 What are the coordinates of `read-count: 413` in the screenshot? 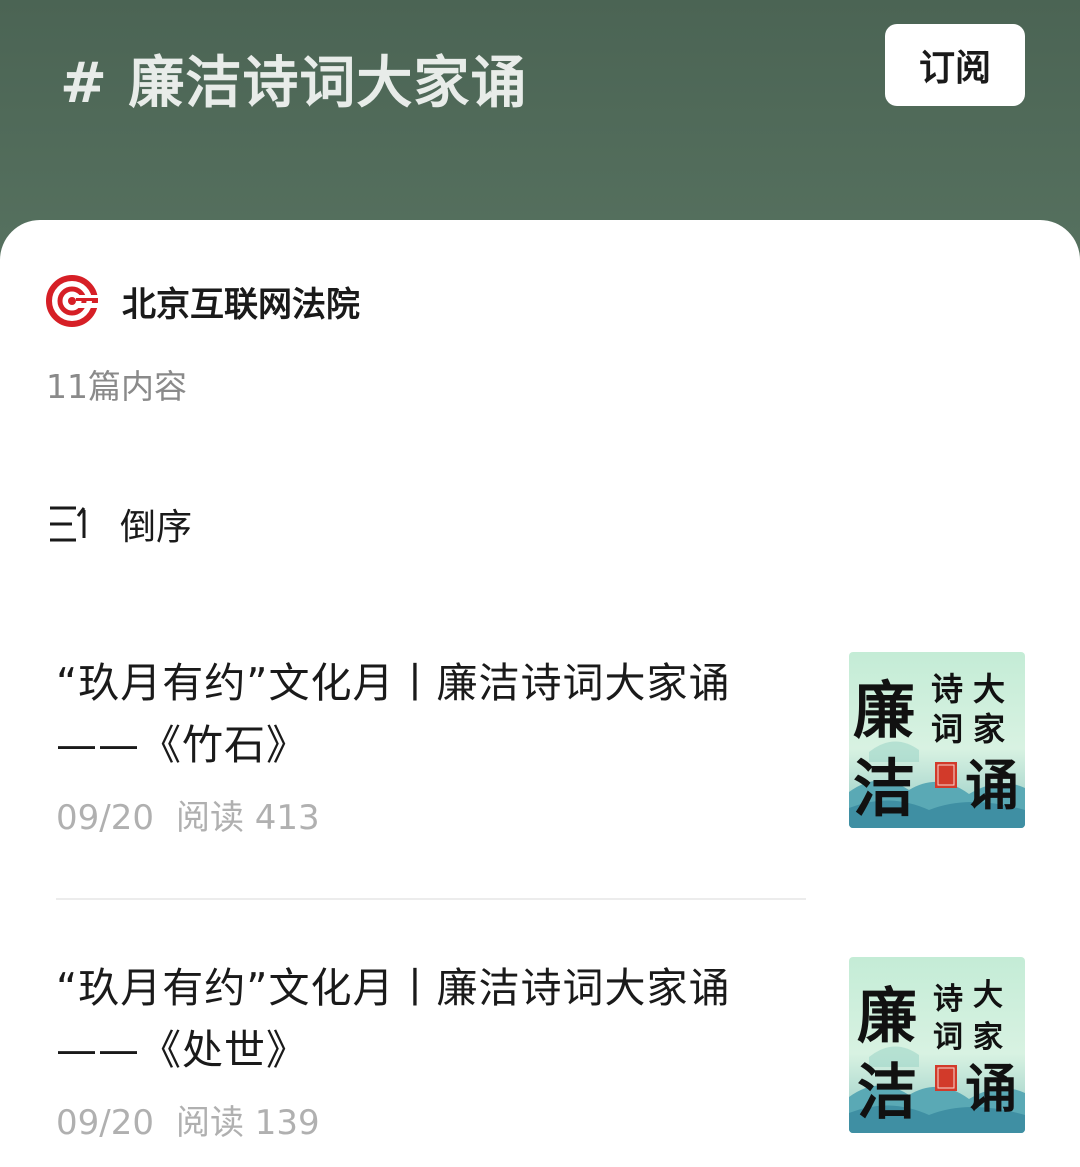 It's located at (287, 818).